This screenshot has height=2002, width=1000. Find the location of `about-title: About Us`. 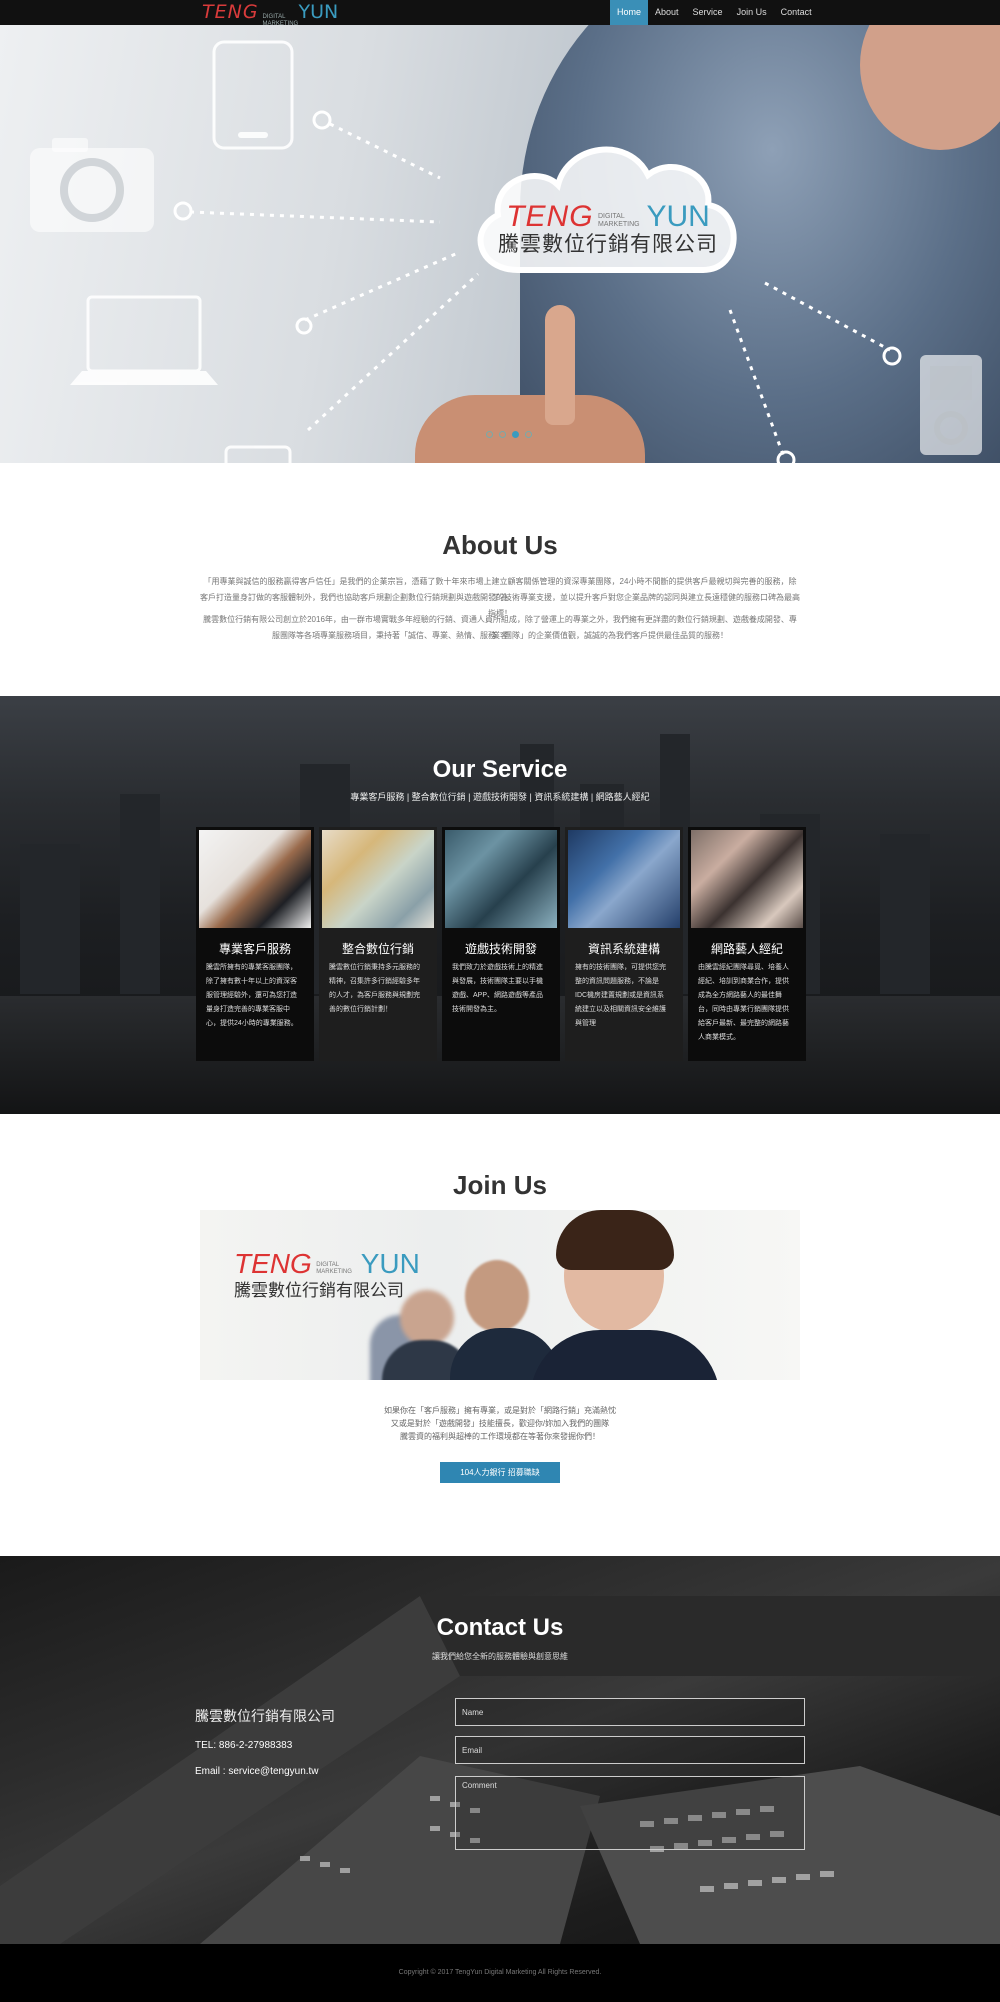

about-title: About Us is located at coordinates (500, 545).